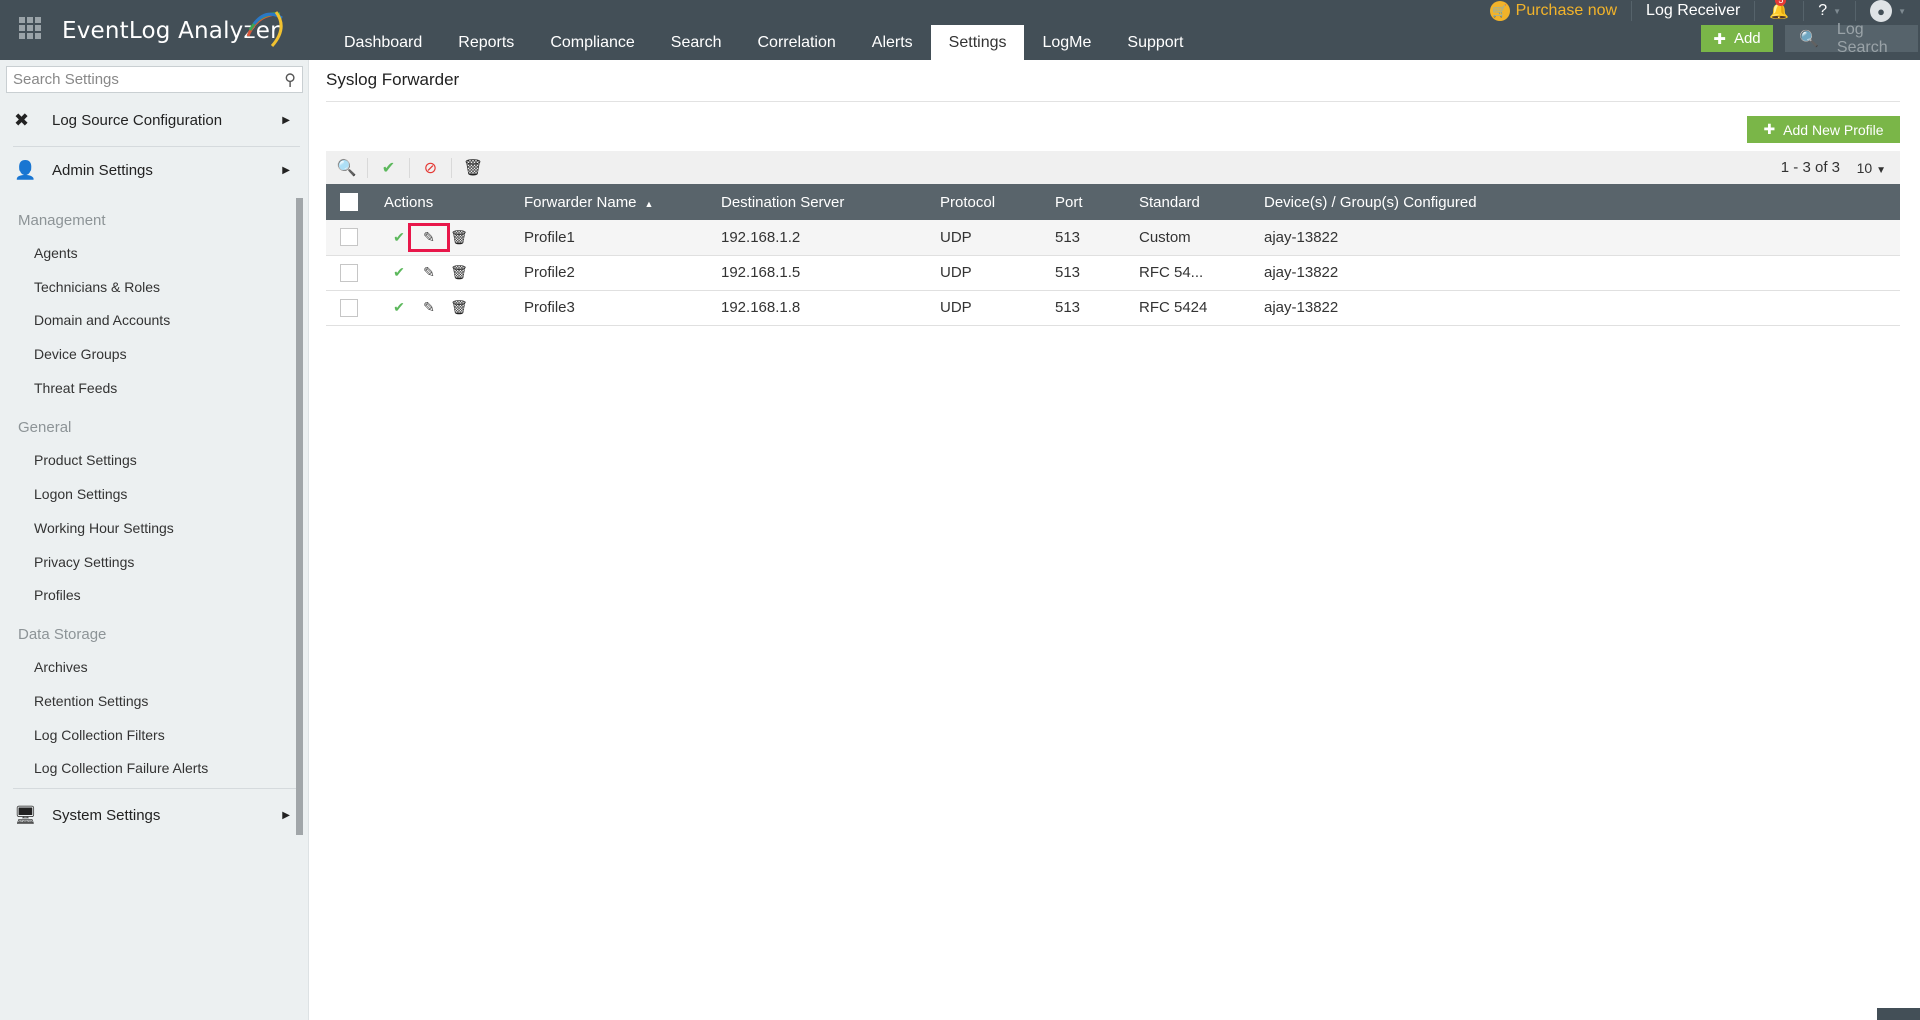  I want to click on sidebar-group-admin-settings: 👤 Admin Settings ▶, so click(157, 170).